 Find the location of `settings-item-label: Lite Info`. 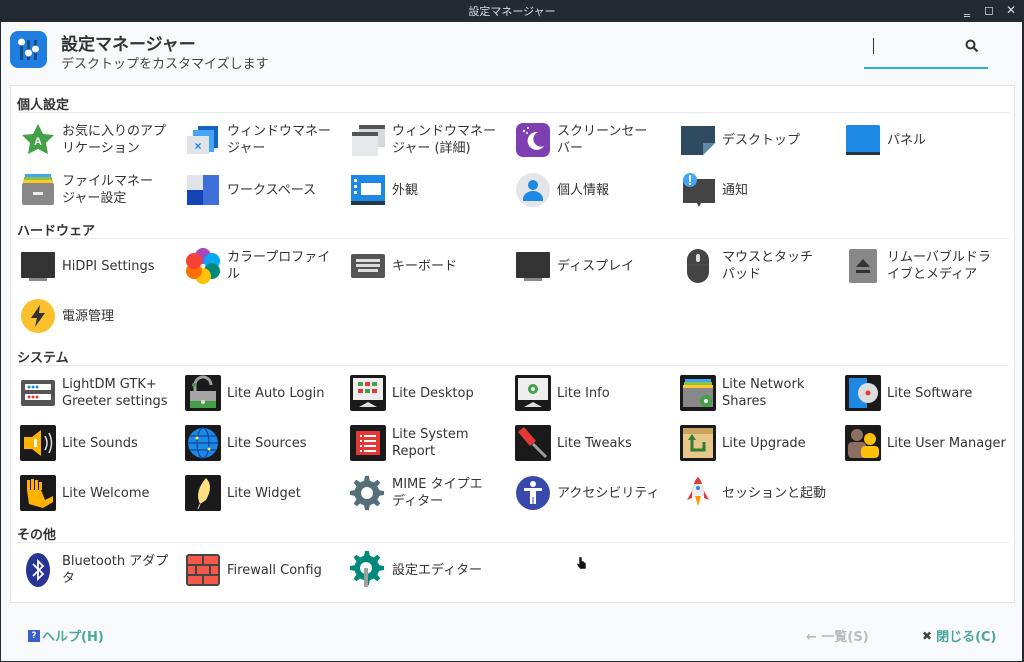

settings-item-label: Lite Info is located at coordinates (583, 393).